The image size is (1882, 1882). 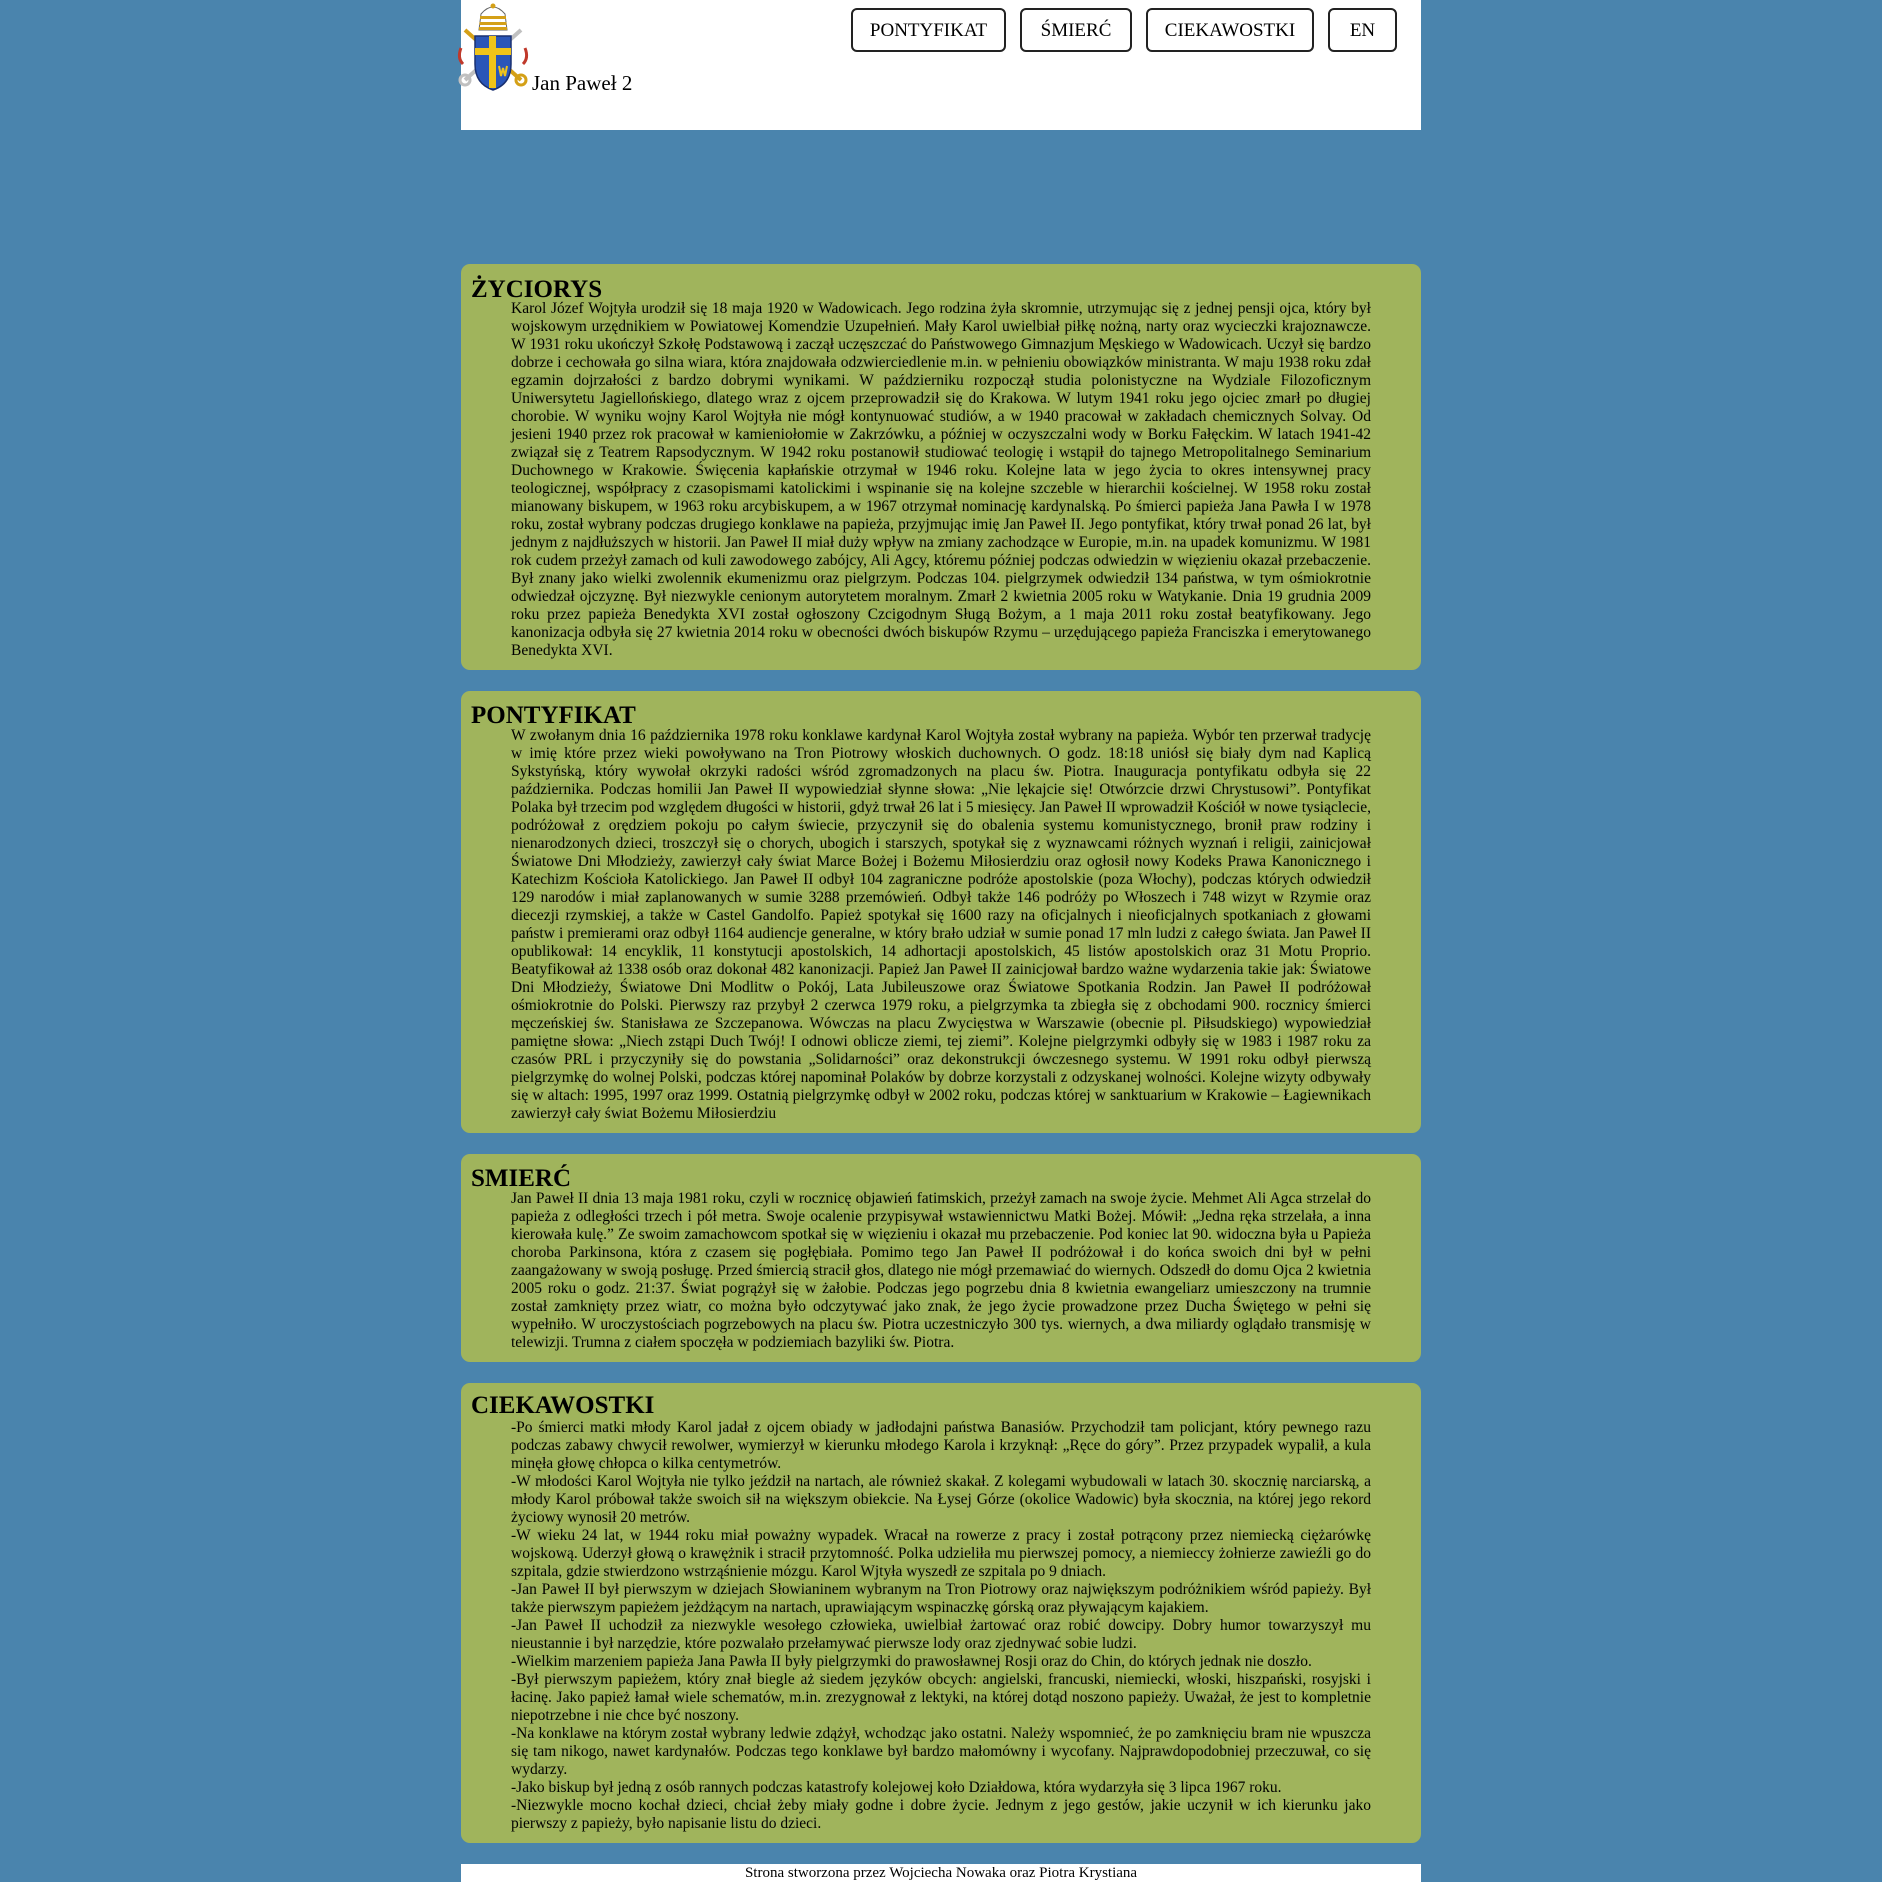 What do you see at coordinates (563, 1405) in the screenshot?
I see `section-heading: CIEKAWOSTKI` at bounding box center [563, 1405].